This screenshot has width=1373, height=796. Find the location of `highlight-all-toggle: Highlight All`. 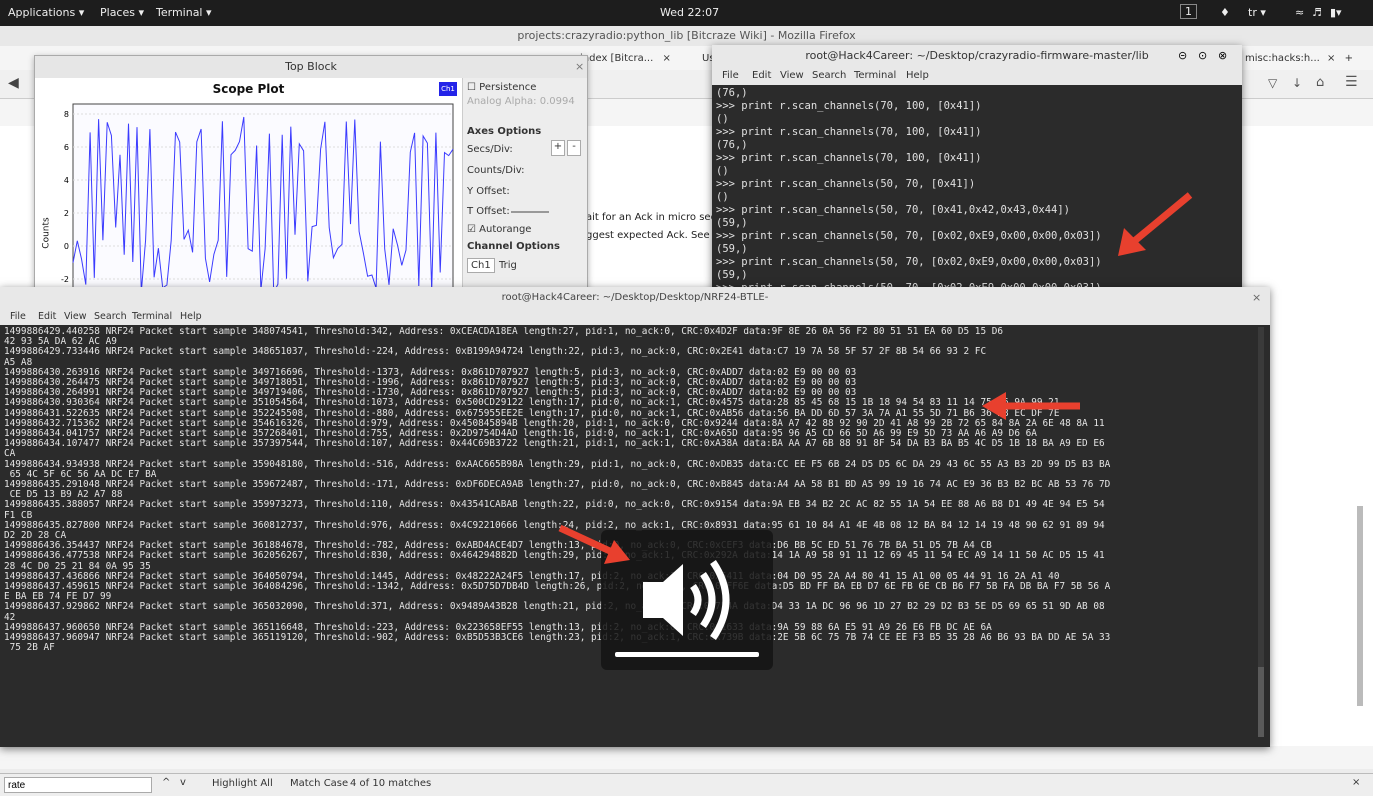

highlight-all-toggle: Highlight All is located at coordinates (242, 783).